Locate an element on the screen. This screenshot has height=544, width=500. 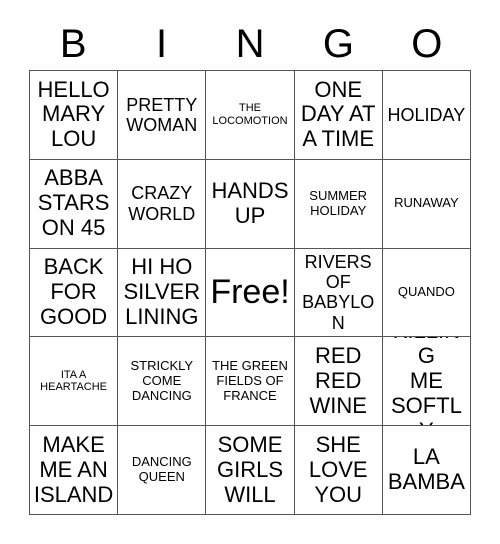
bingo-cell: QUANDO is located at coordinates (426, 293).